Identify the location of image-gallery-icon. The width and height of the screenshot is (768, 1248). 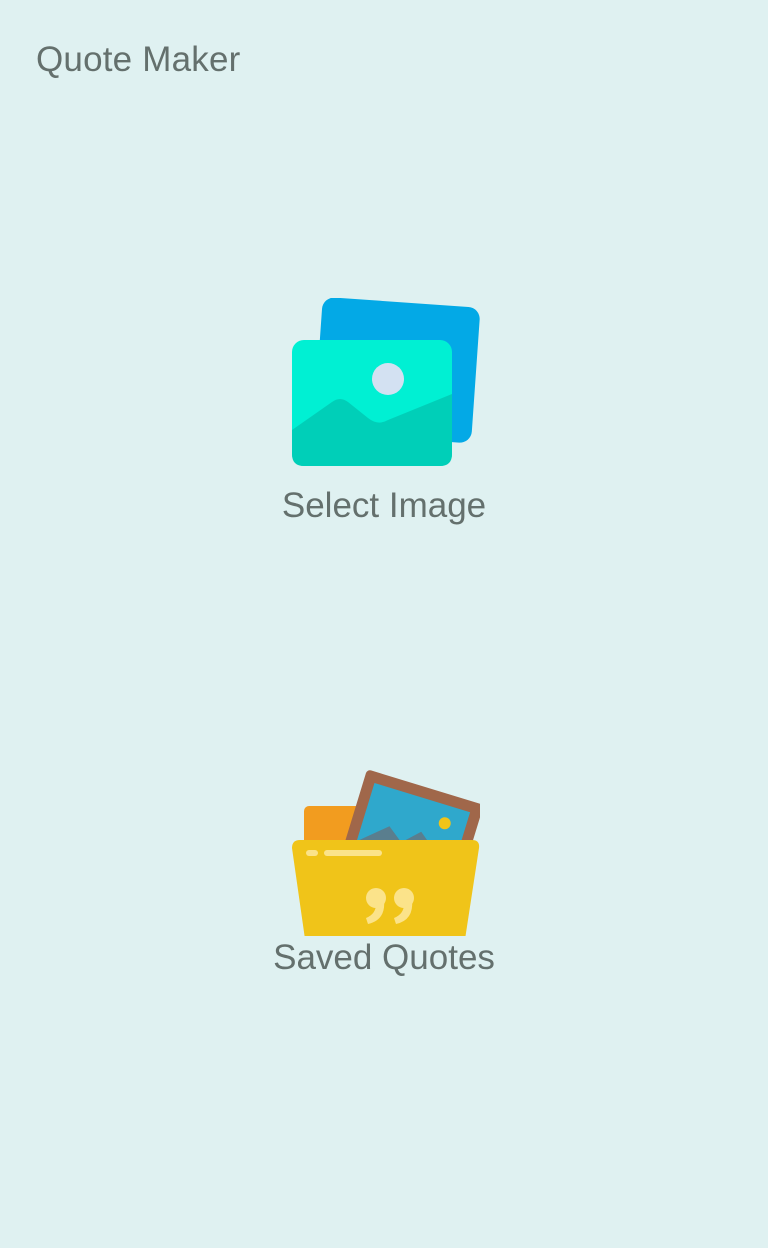
(386, 382).